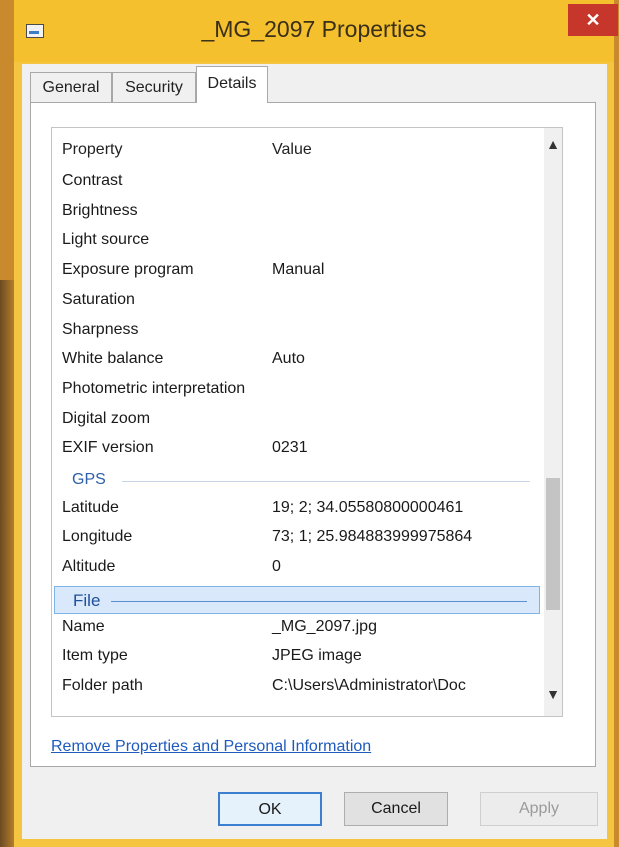 The height and width of the screenshot is (847, 619). I want to click on list-item: Light source, so click(297, 241).